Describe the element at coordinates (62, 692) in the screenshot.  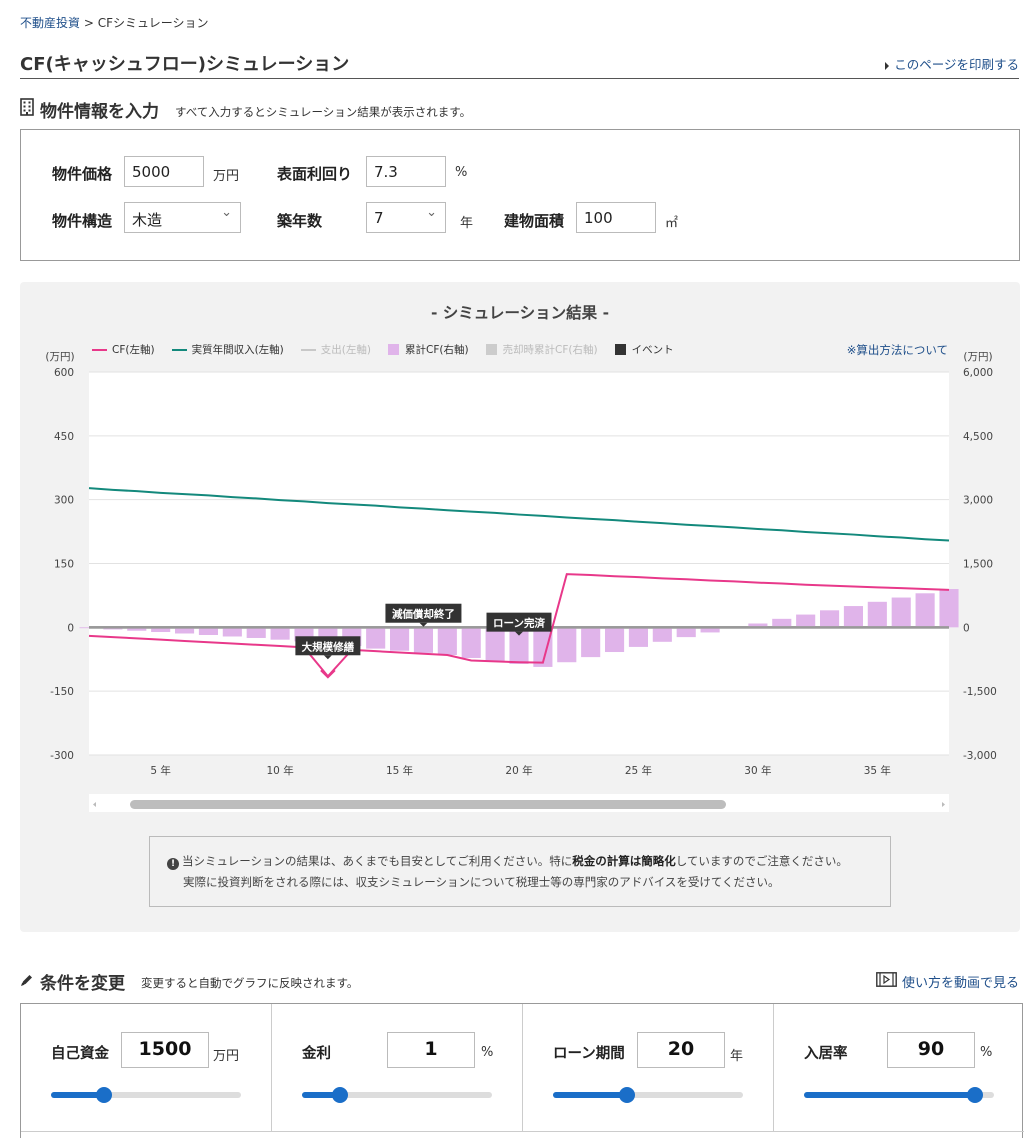
I see `y-left-tick-label: -150` at that location.